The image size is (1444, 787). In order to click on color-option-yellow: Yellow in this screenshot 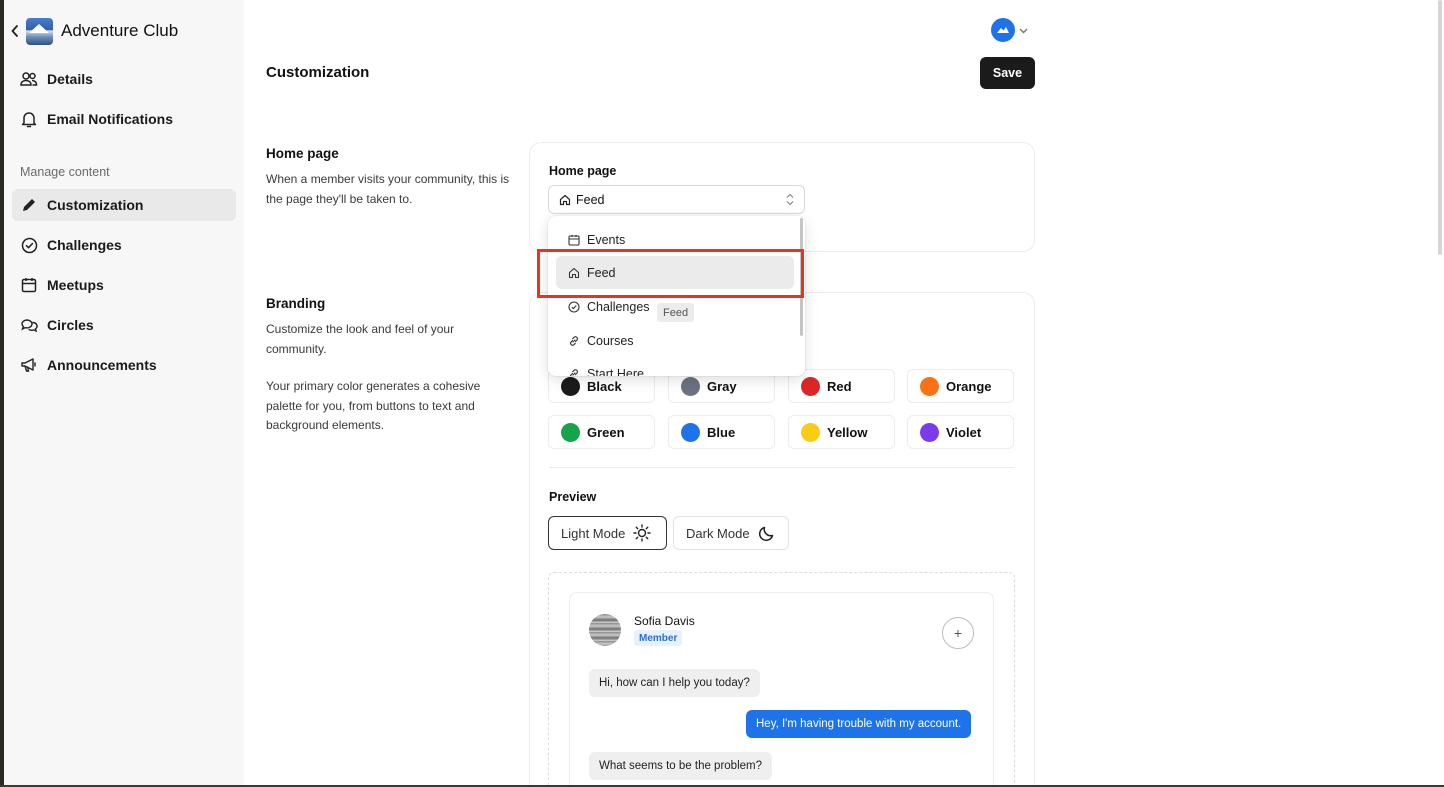, I will do `click(841, 432)`.